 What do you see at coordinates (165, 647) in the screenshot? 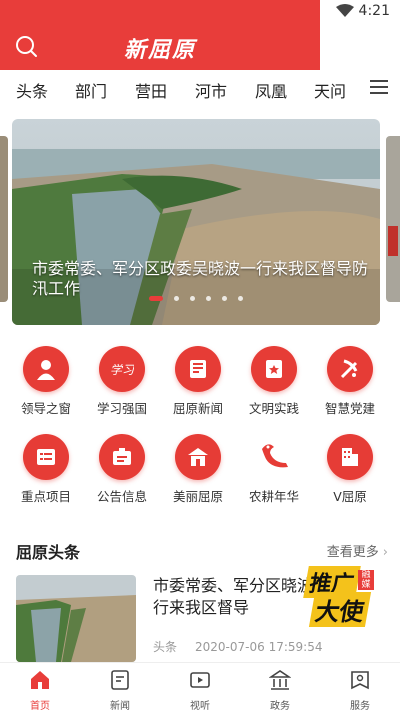
I see `news-category: 头条` at bounding box center [165, 647].